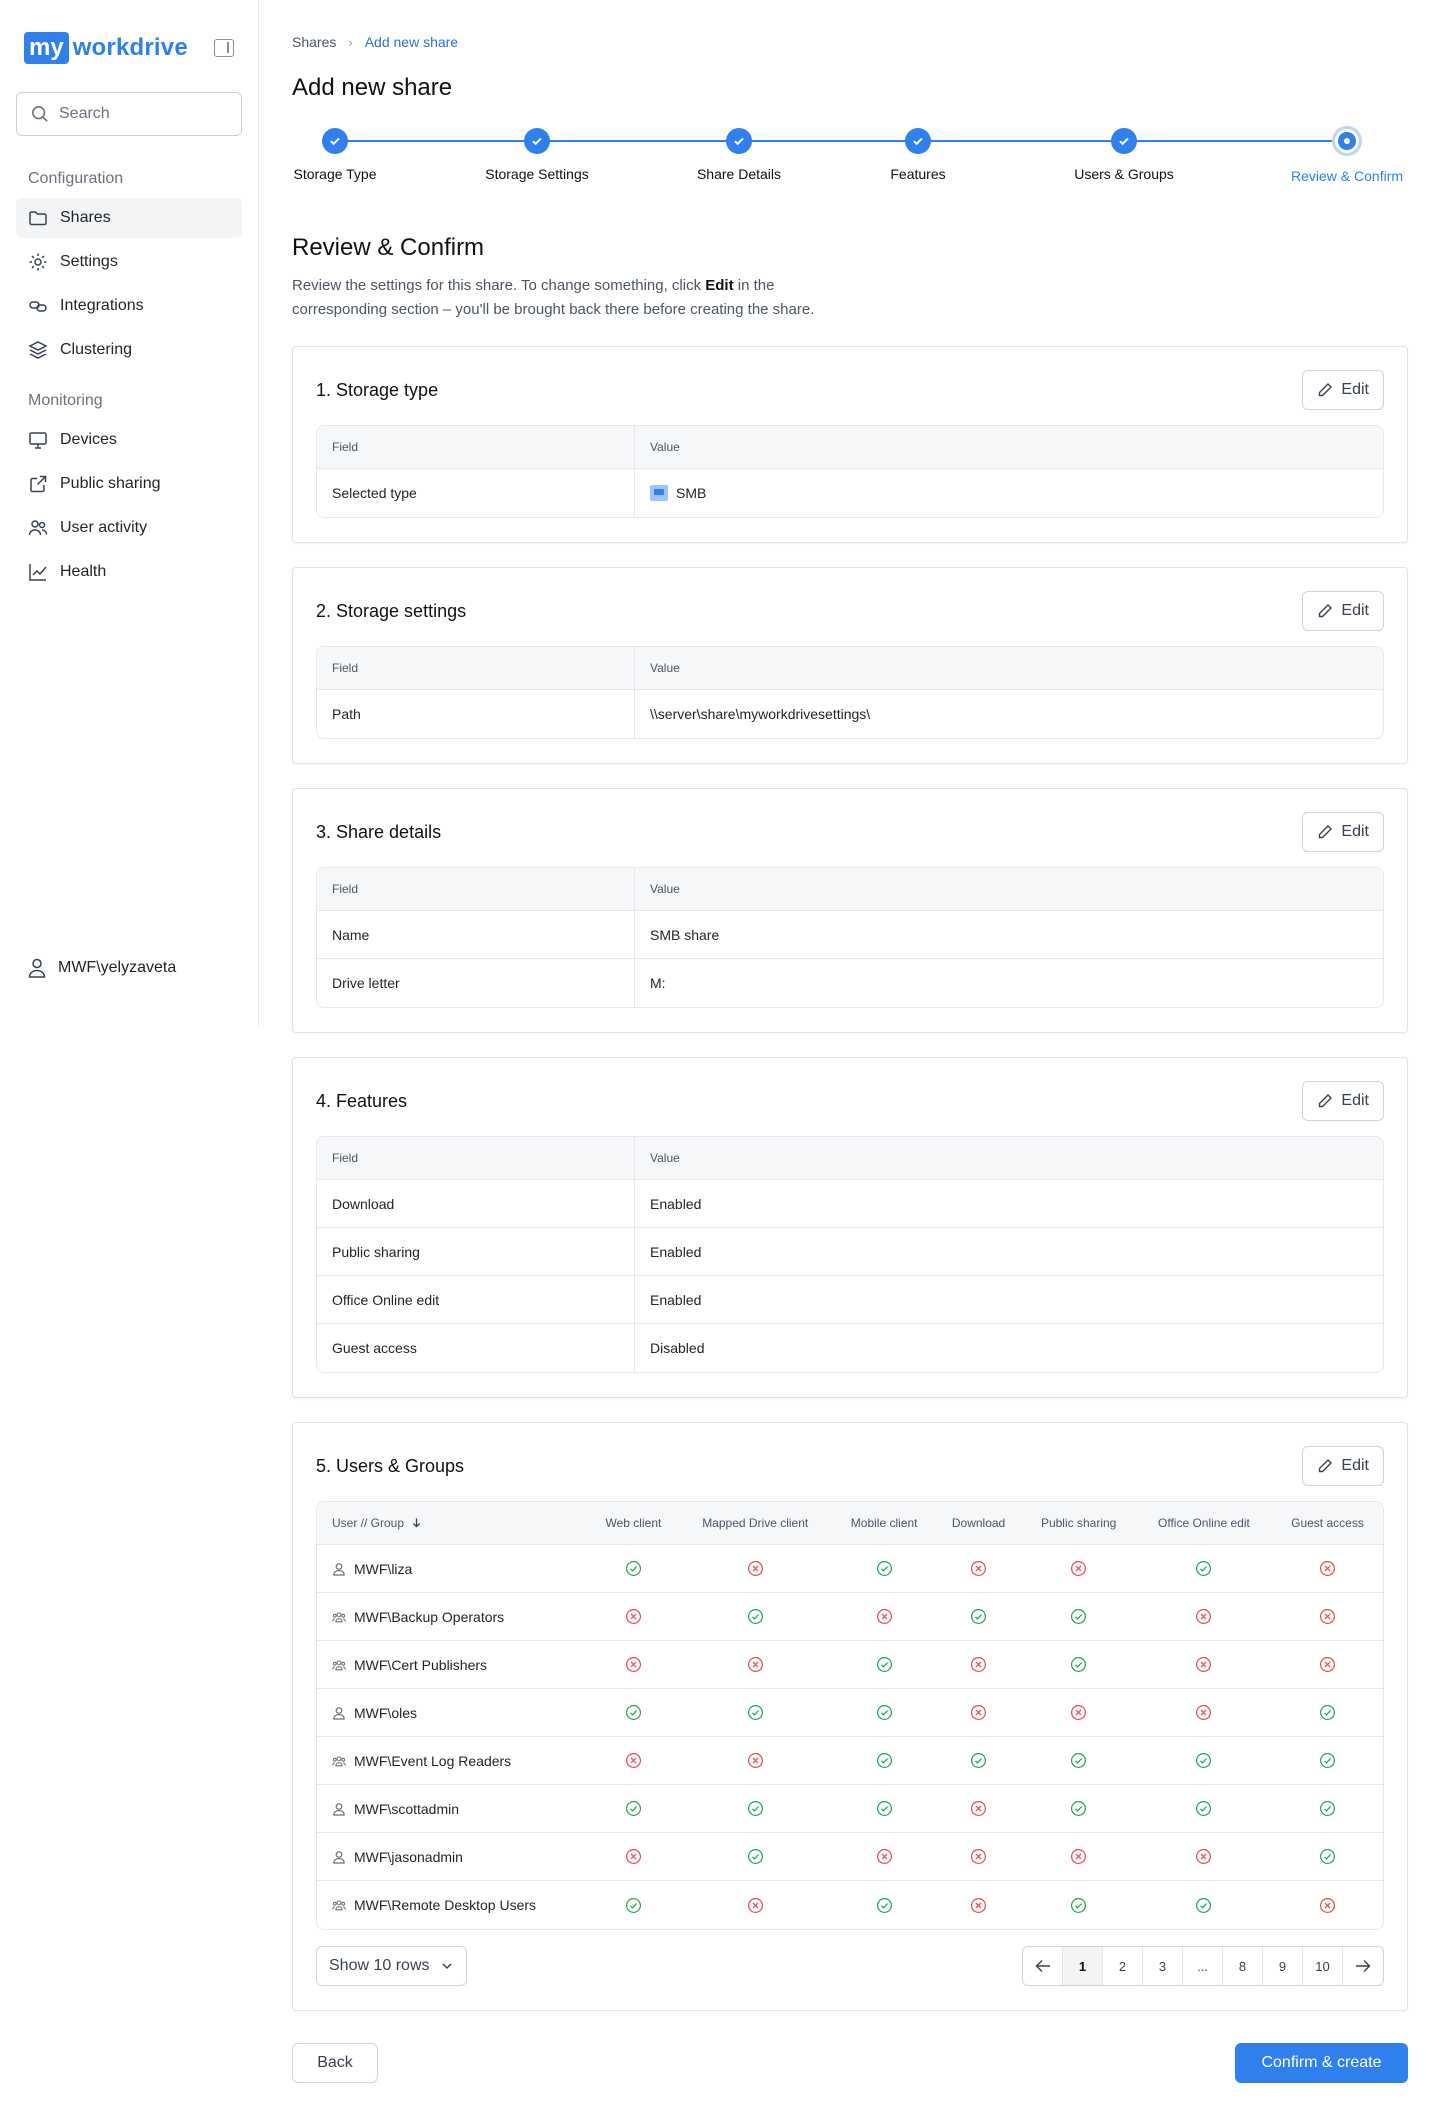  Describe the element at coordinates (760, 714) in the screenshot. I see `value-cell: \\server\share\myworkdrivesettings\` at that location.